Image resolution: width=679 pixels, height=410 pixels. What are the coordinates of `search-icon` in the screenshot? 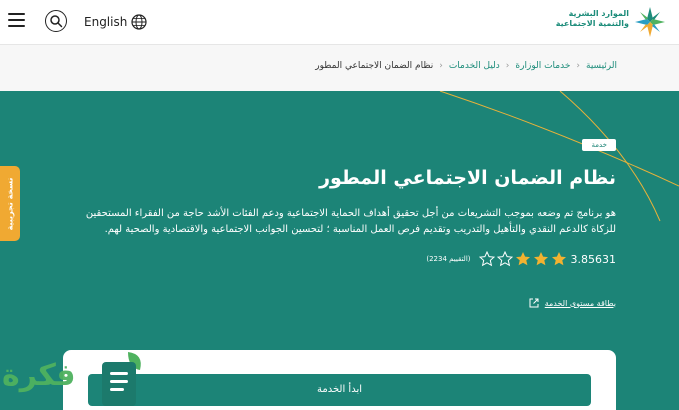 It's located at (56, 21).